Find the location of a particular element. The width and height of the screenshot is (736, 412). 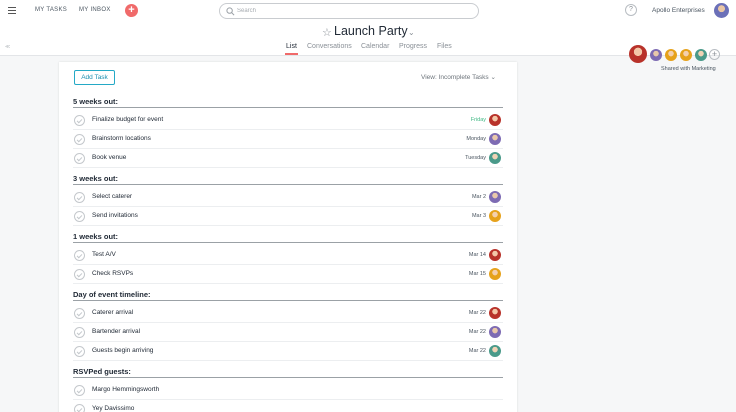

active-tab-indicator is located at coordinates (291, 54).